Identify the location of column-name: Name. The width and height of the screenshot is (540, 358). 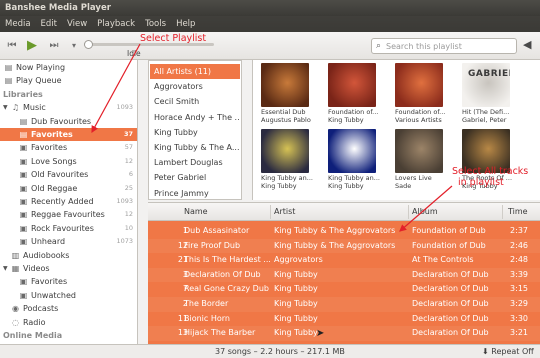
(196, 211).